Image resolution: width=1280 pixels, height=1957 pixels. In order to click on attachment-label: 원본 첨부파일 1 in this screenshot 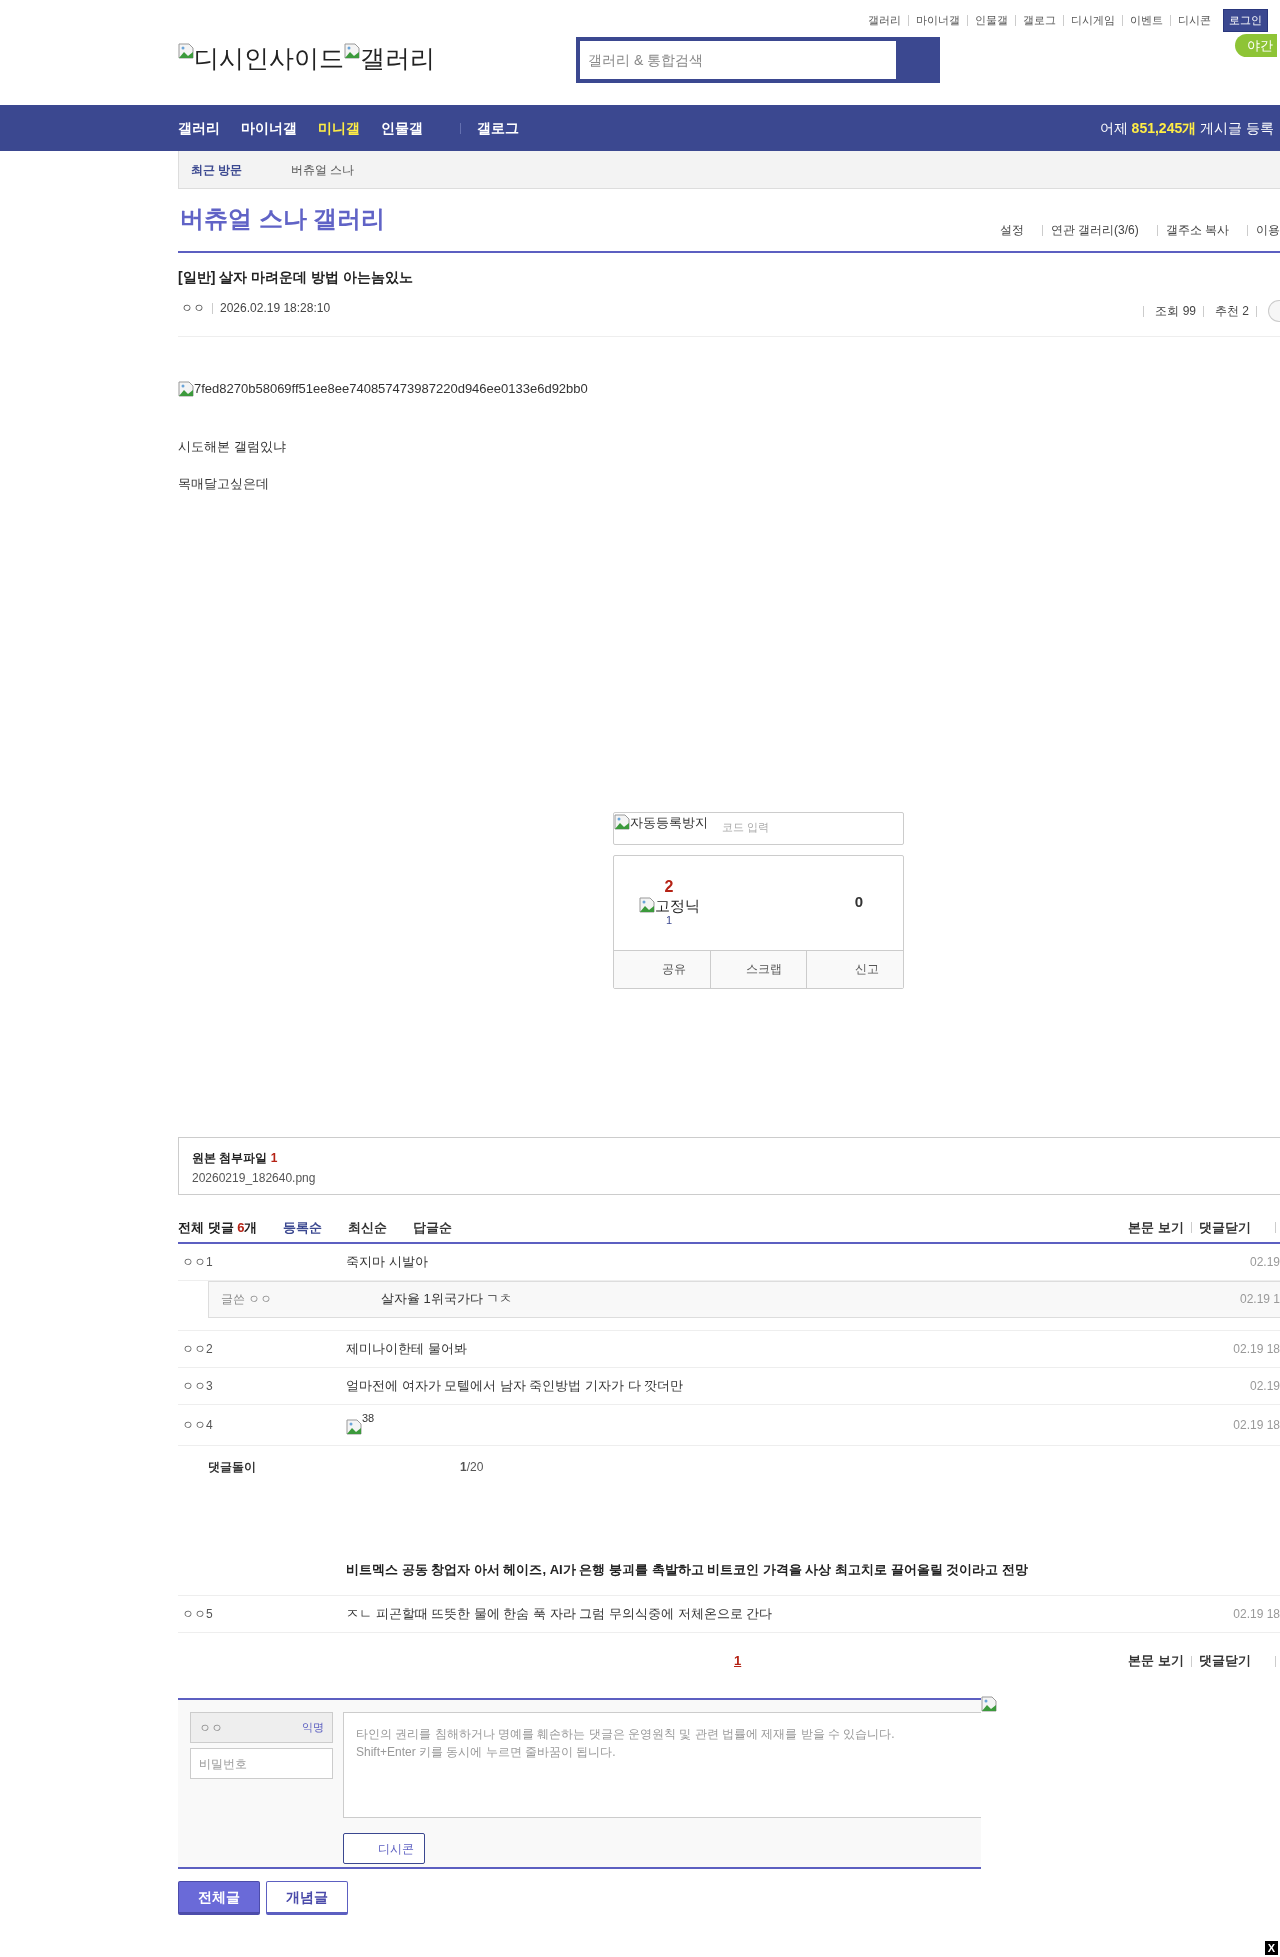, I will do `click(235, 1158)`.